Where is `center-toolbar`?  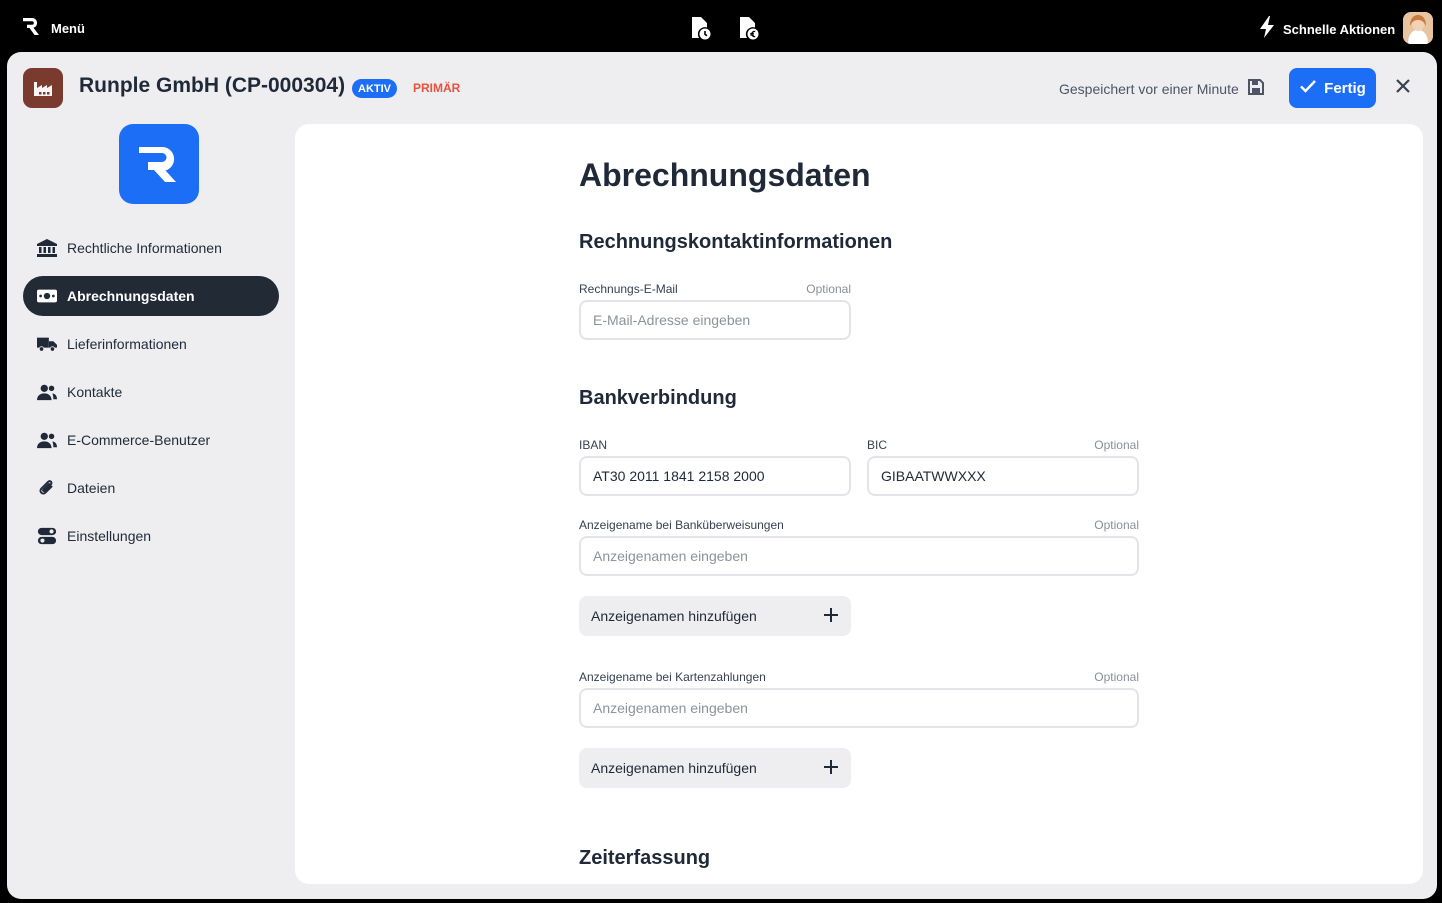 center-toolbar is located at coordinates (724, 28).